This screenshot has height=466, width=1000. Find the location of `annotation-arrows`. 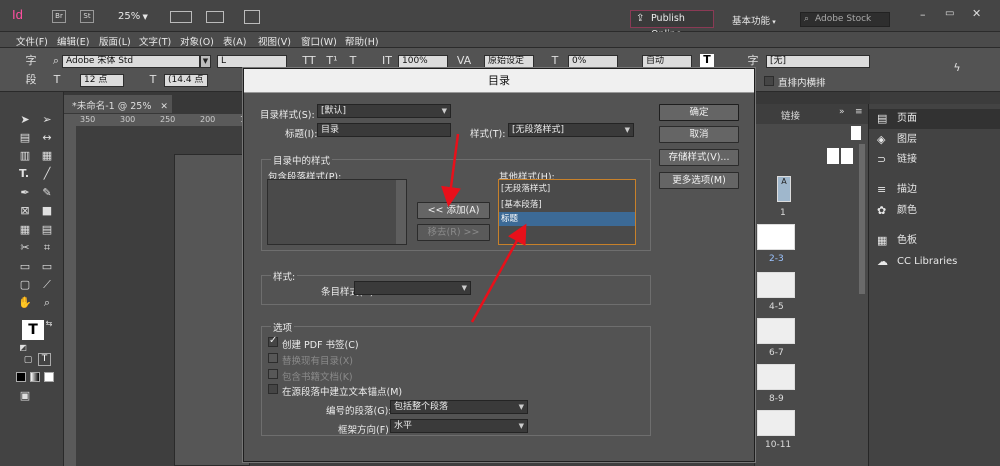

annotation-arrows is located at coordinates (484, 228).